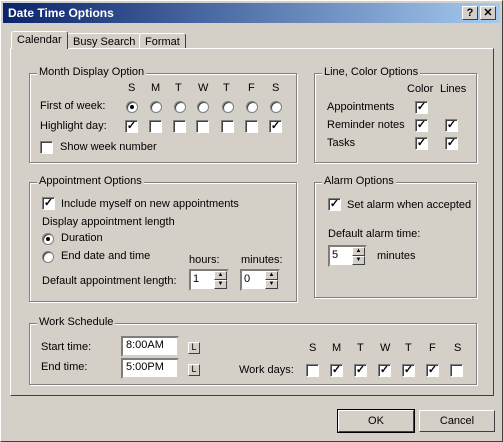 This screenshot has width=503, height=442. What do you see at coordinates (334, 204) in the screenshot?
I see `set-alarm-checkbox: ✓` at bounding box center [334, 204].